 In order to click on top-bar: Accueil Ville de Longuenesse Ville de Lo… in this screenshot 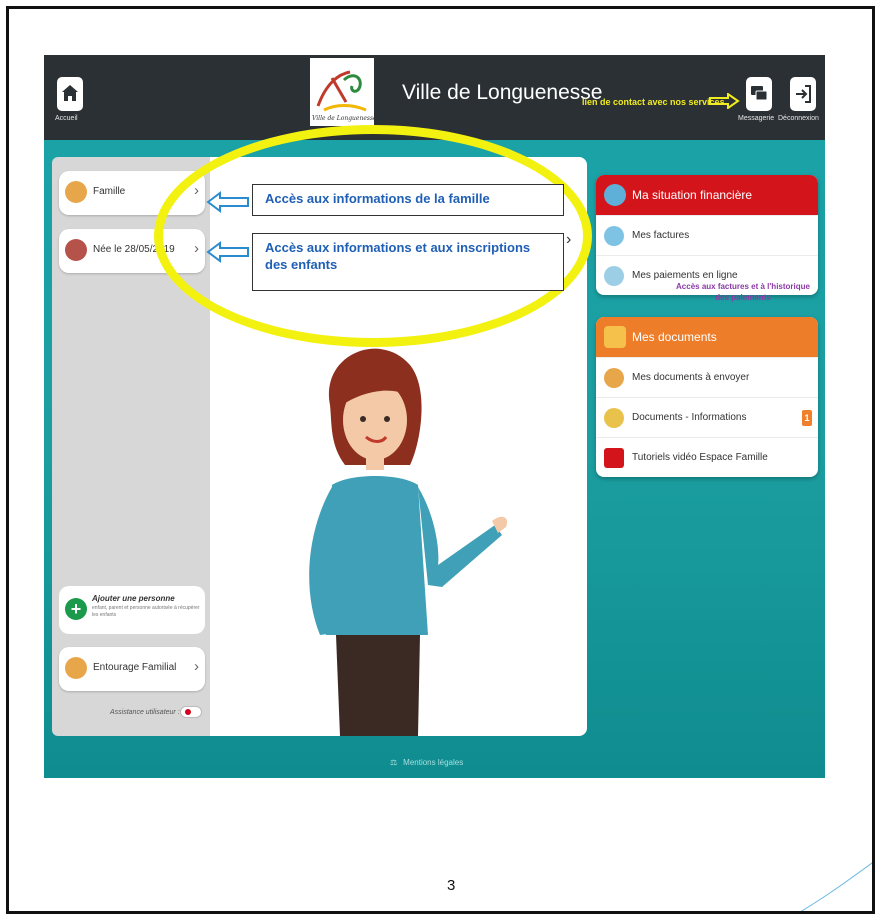, I will do `click(434, 97)`.